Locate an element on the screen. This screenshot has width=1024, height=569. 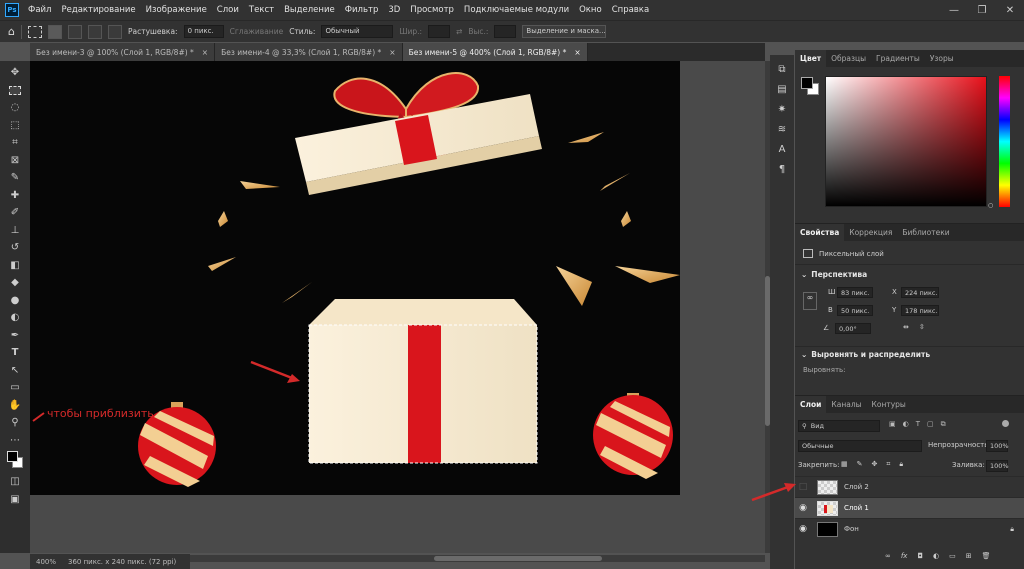
width-input is located at coordinates (439, 31).